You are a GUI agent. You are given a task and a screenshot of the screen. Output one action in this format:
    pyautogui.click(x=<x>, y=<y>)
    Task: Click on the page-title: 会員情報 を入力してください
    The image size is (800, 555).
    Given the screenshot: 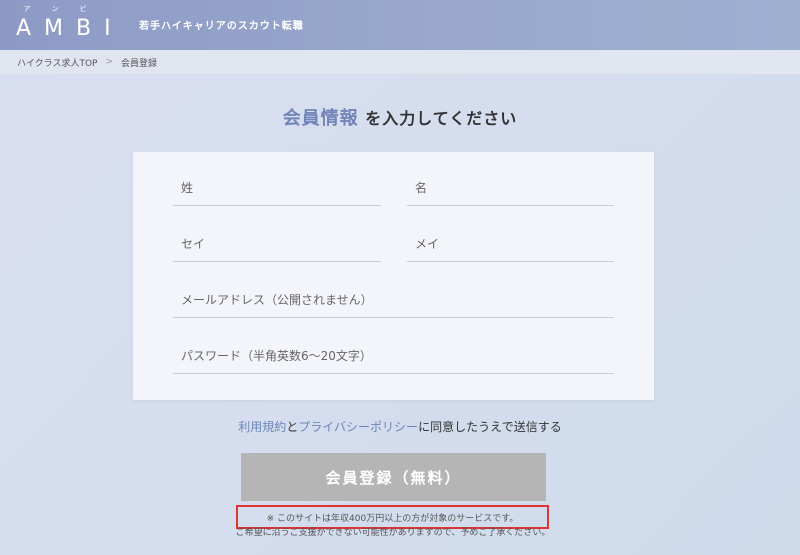 What is the action you would take?
    pyautogui.click(x=400, y=117)
    